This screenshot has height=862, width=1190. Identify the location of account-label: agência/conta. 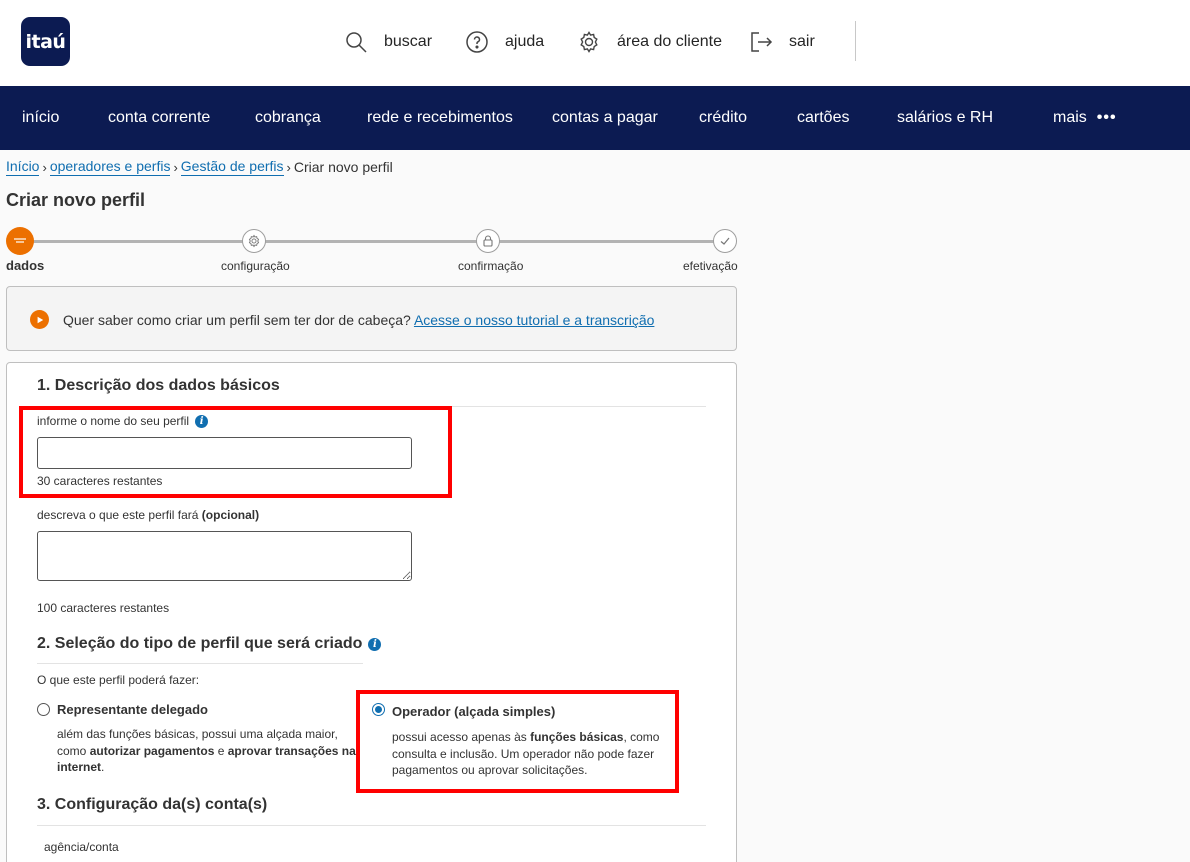
(81, 847).